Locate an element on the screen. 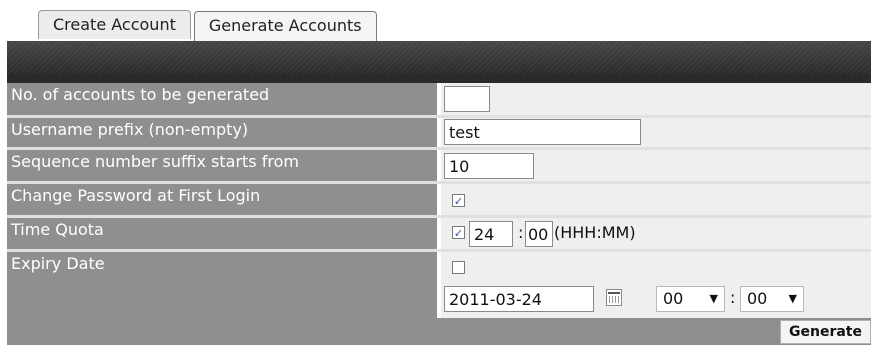  username-prefix-cell is located at coordinates (656, 134).